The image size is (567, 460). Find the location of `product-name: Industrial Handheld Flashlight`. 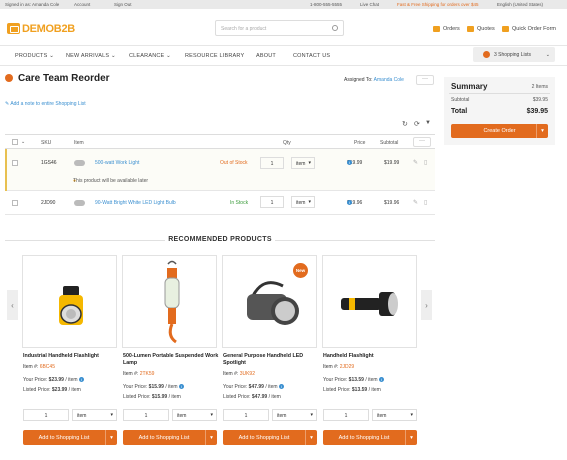

product-name: Industrial Handheld Flashlight is located at coordinates (72, 356).